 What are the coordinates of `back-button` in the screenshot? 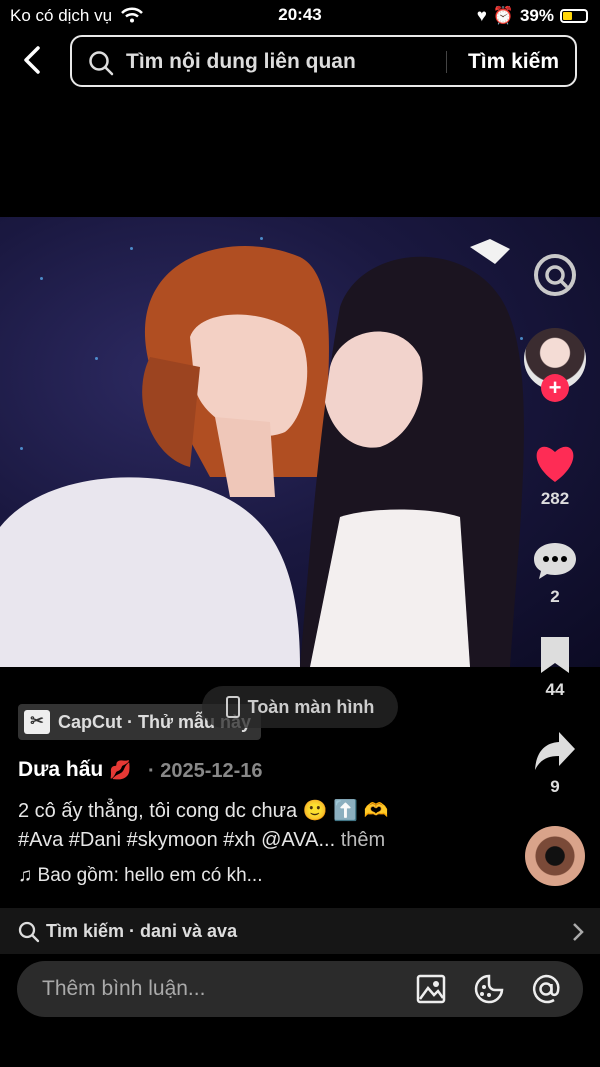 It's located at (34, 60).